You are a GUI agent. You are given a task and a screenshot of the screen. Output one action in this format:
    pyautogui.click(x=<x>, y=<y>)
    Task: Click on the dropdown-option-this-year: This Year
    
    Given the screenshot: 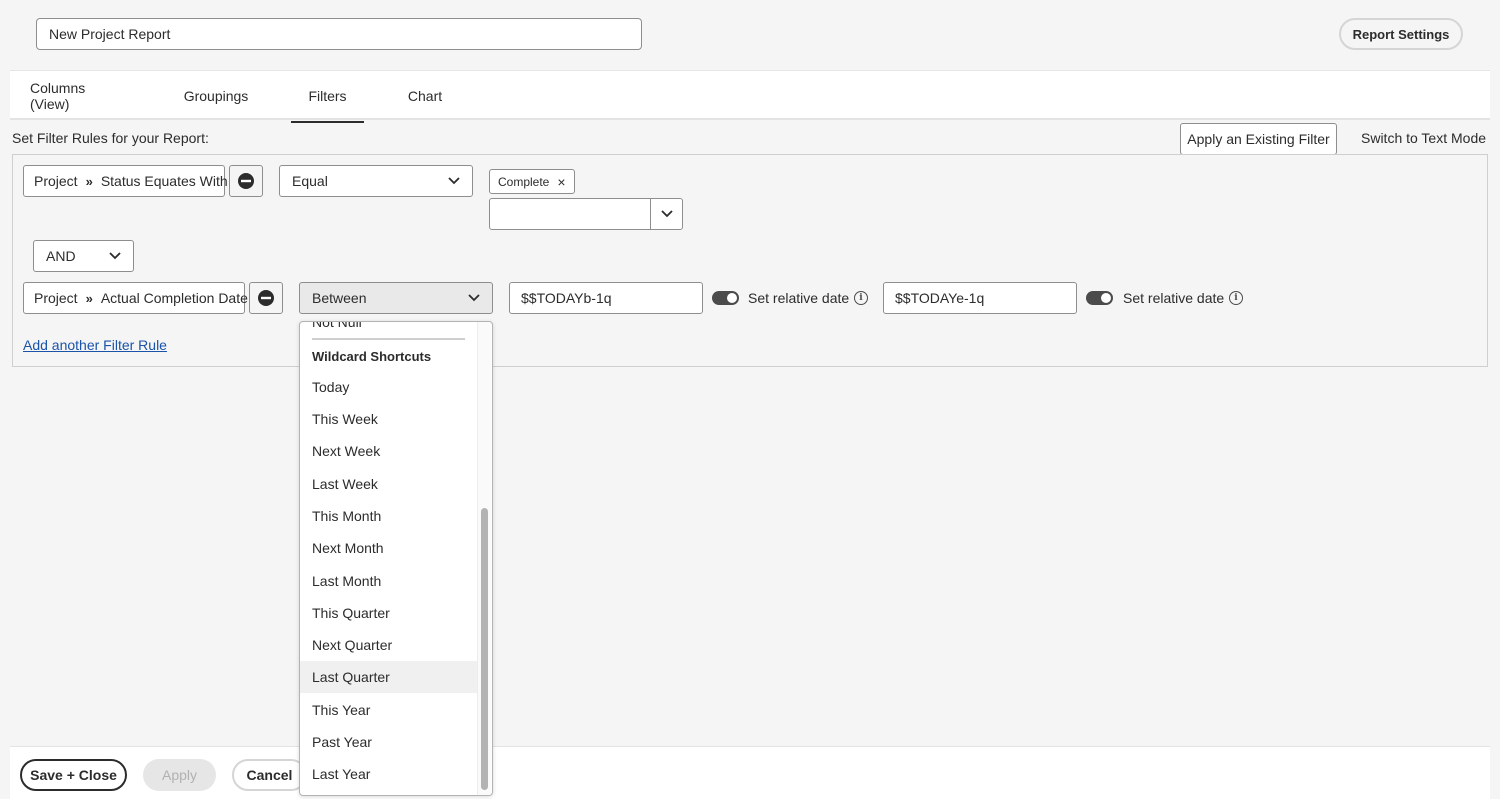 What is the action you would take?
    pyautogui.click(x=388, y=710)
    